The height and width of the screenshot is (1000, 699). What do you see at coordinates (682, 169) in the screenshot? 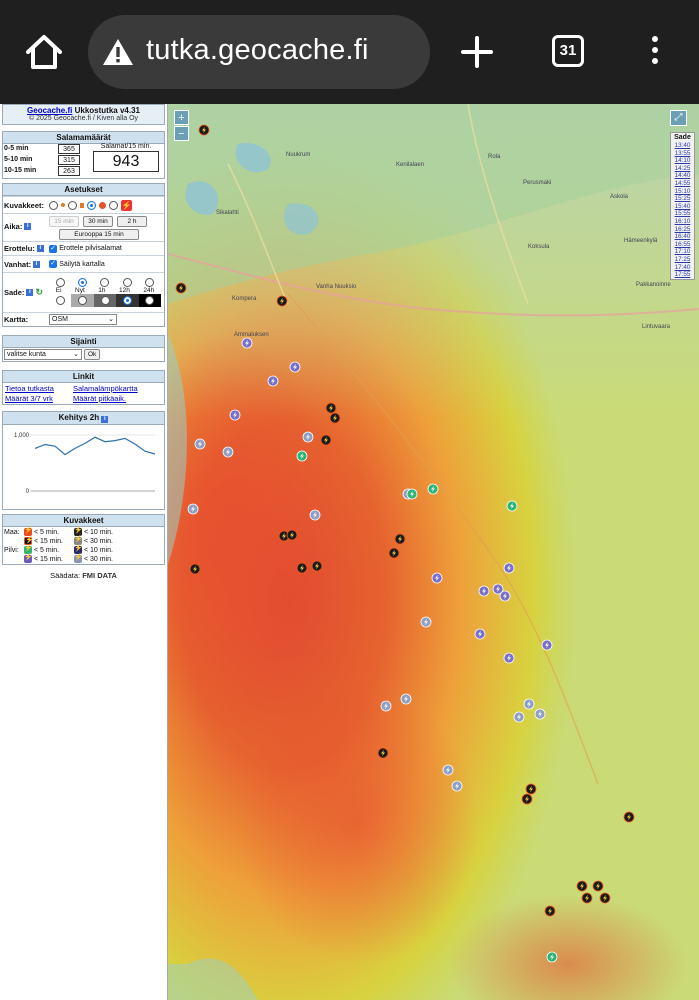
I see `rain-time-link: 14:25` at bounding box center [682, 169].